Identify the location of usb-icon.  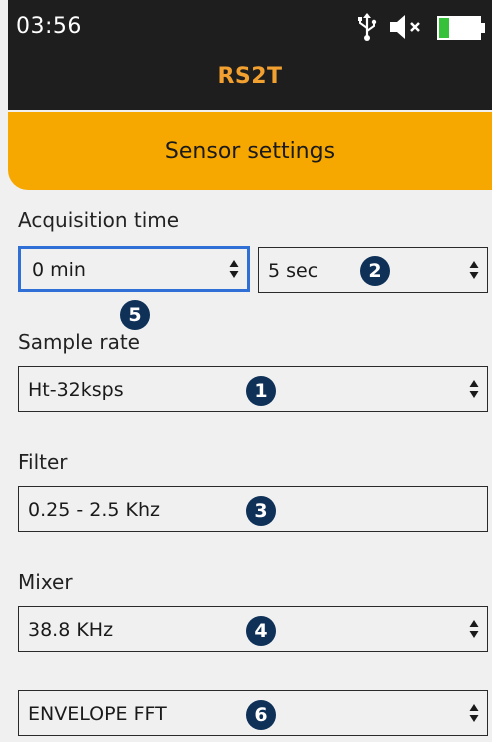
(367, 27).